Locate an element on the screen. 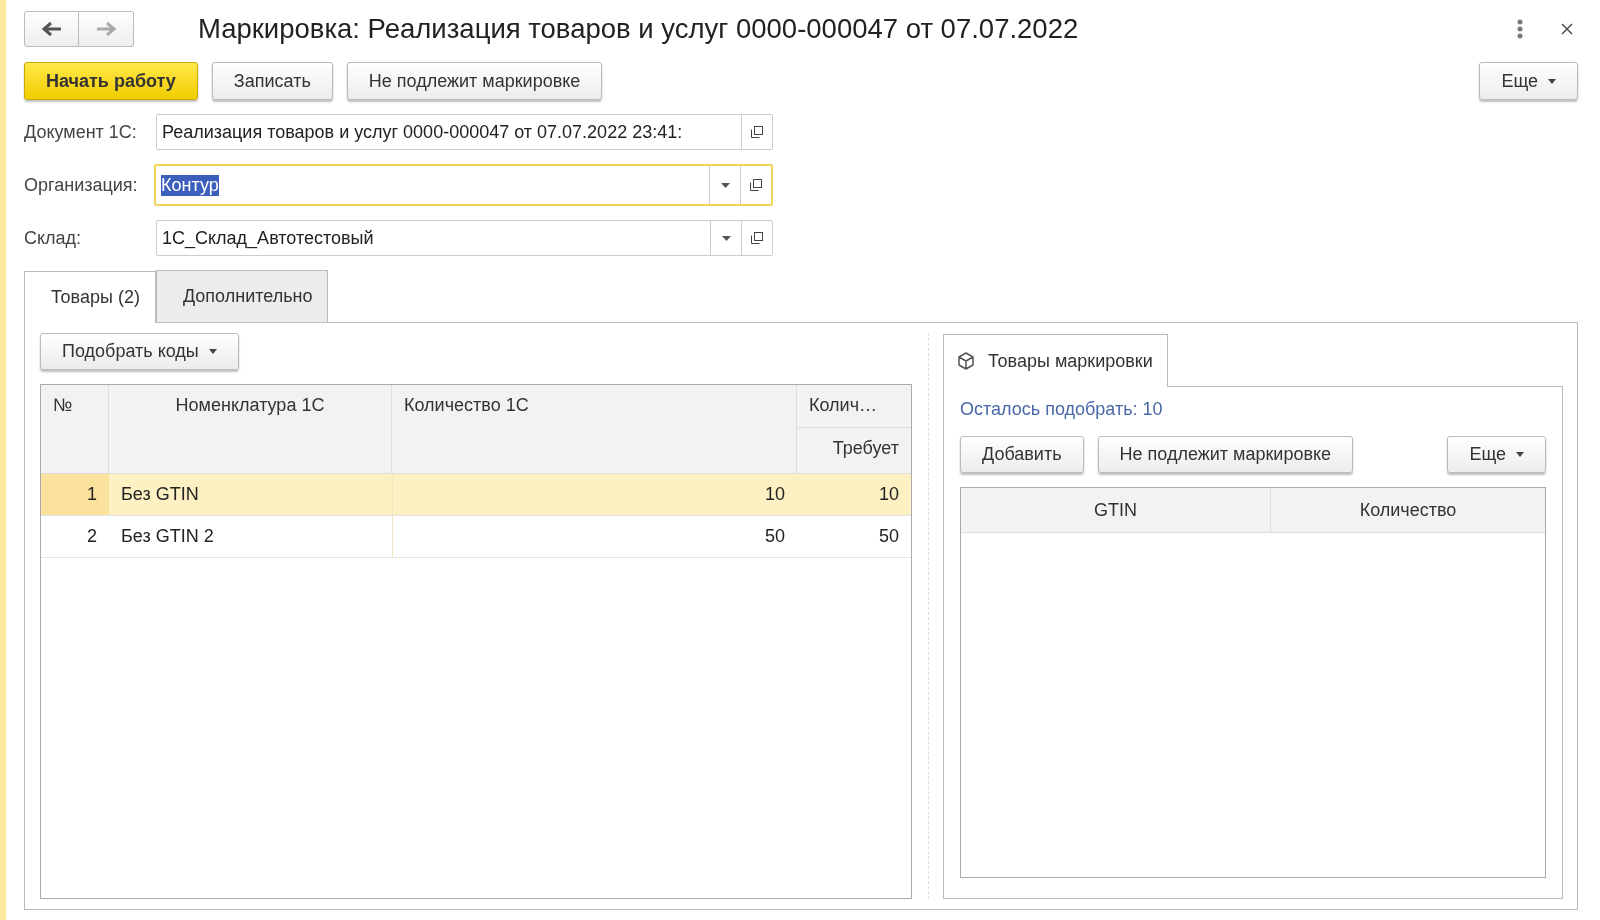  right-arrow-icon is located at coordinates (106, 29).